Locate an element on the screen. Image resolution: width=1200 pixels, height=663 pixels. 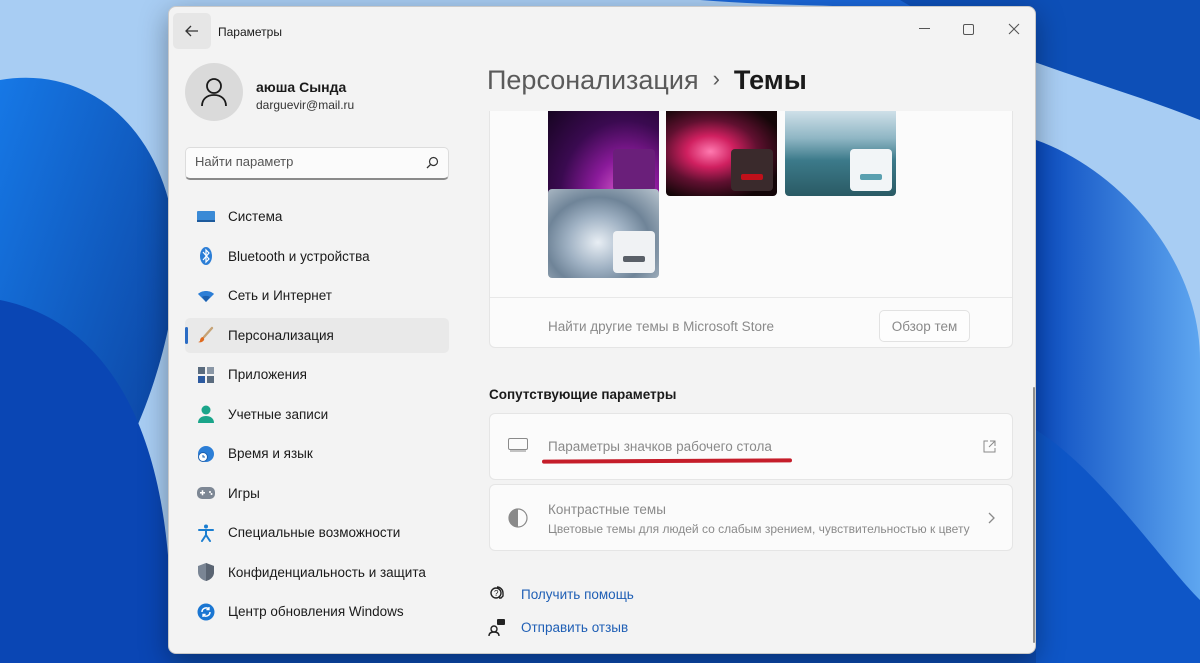
apps-icon is located at coordinates (206, 375).